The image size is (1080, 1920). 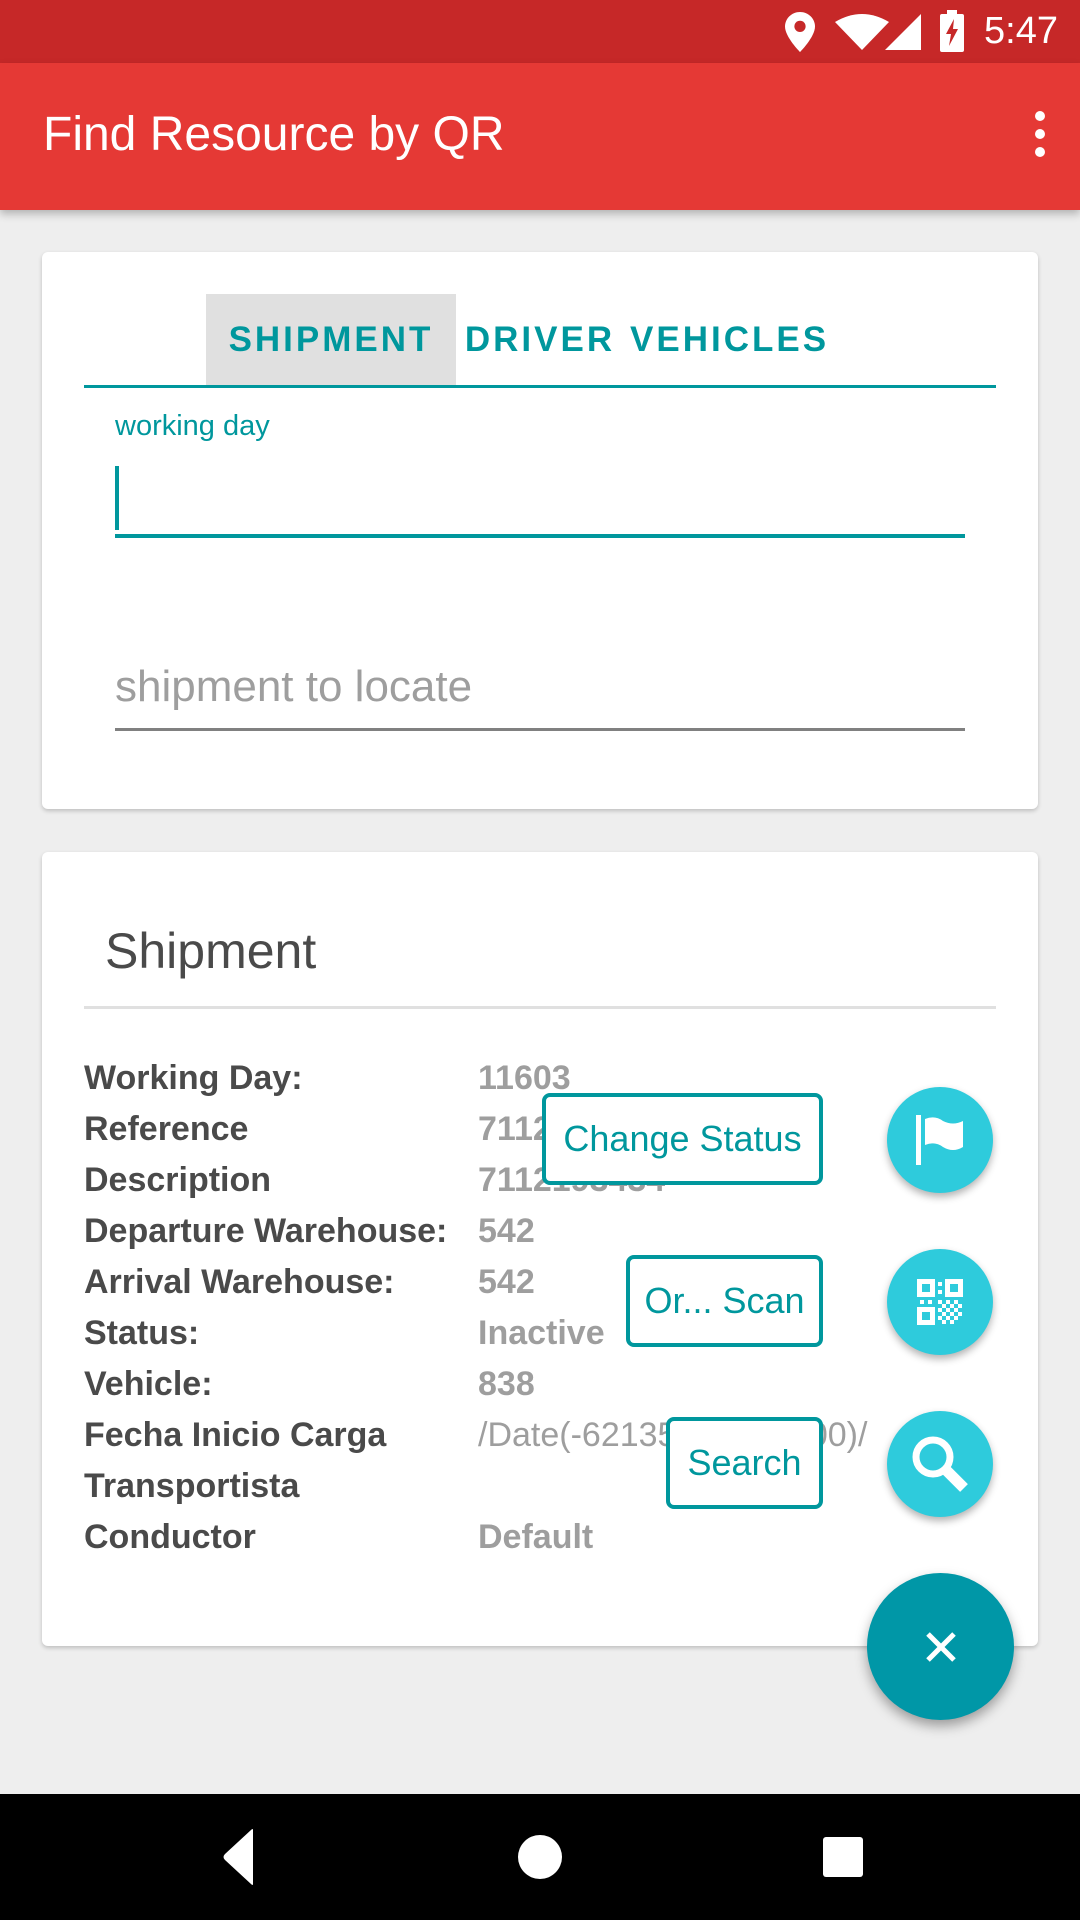 I want to click on battery-charging-icon, so click(x=952, y=31).